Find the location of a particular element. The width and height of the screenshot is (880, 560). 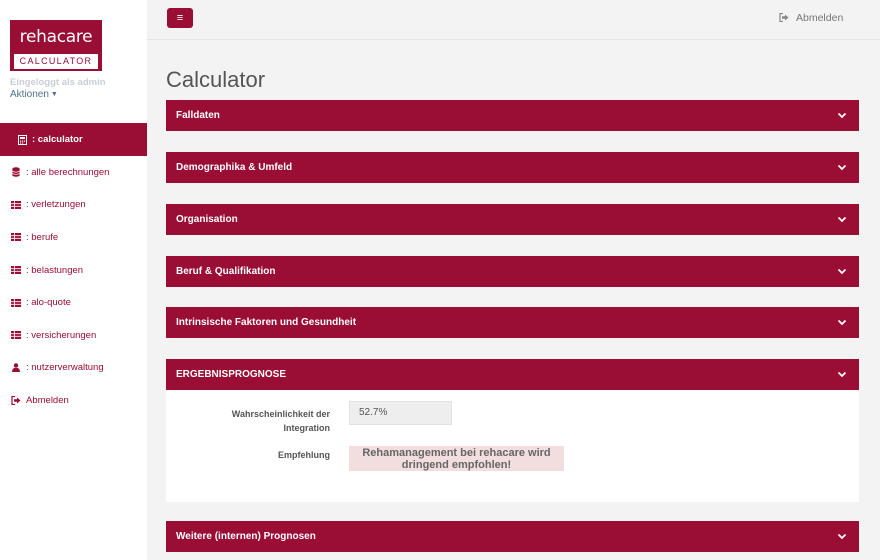

sidebar-item-belastungen: : belastungen is located at coordinates (73, 270).